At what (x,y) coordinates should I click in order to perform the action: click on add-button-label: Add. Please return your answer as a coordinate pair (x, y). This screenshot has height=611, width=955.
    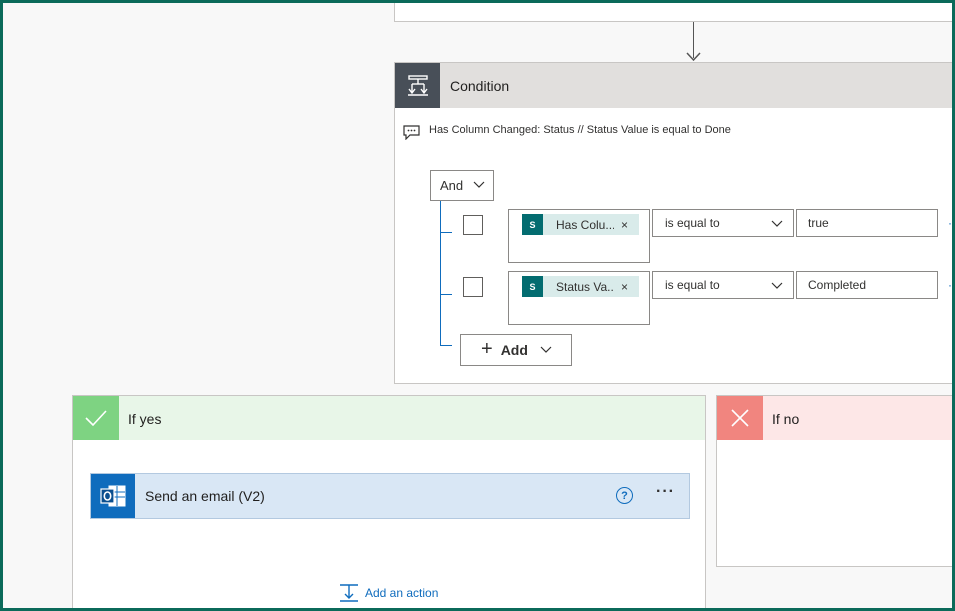
    Looking at the image, I should click on (514, 350).